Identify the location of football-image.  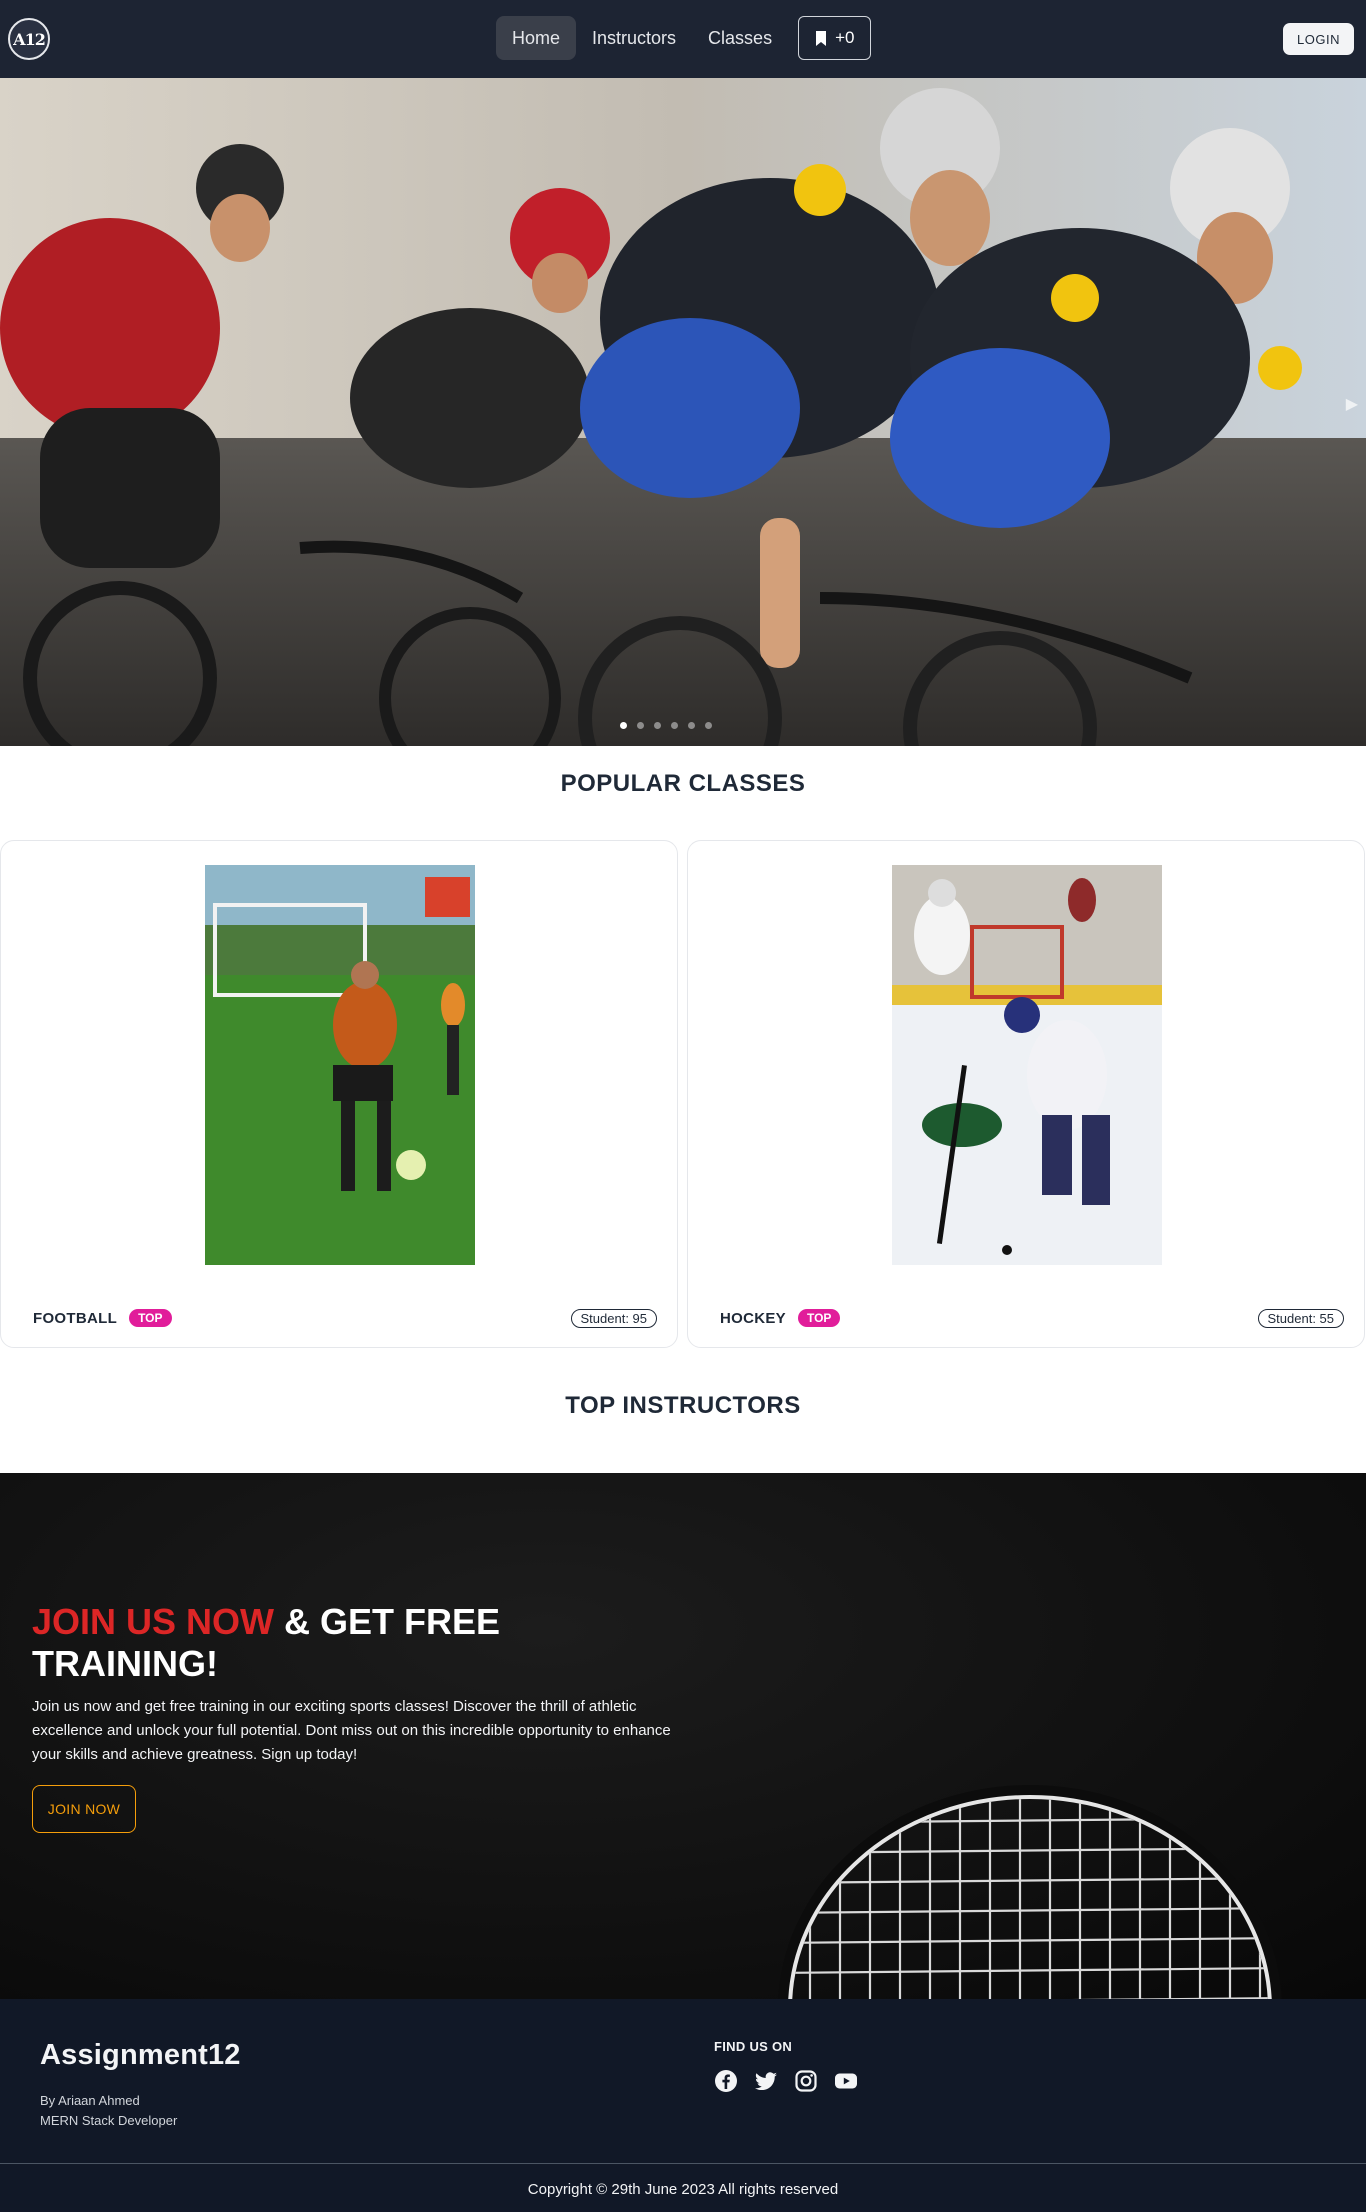
(340, 1065).